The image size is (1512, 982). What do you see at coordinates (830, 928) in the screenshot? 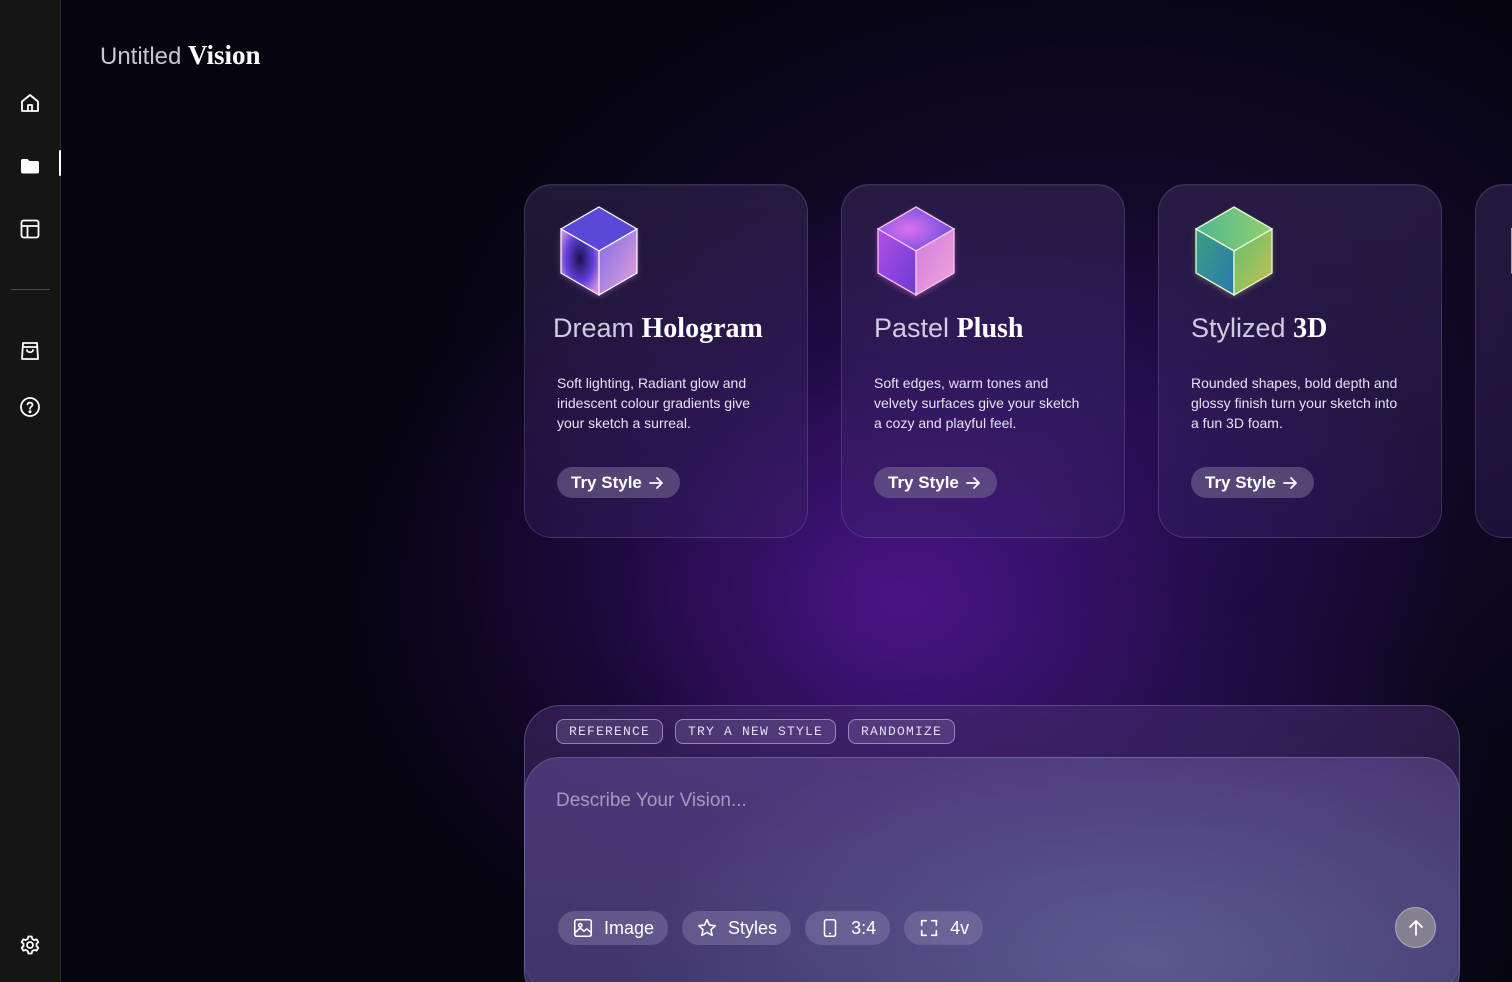
I see `portrait-frame-icon` at bounding box center [830, 928].